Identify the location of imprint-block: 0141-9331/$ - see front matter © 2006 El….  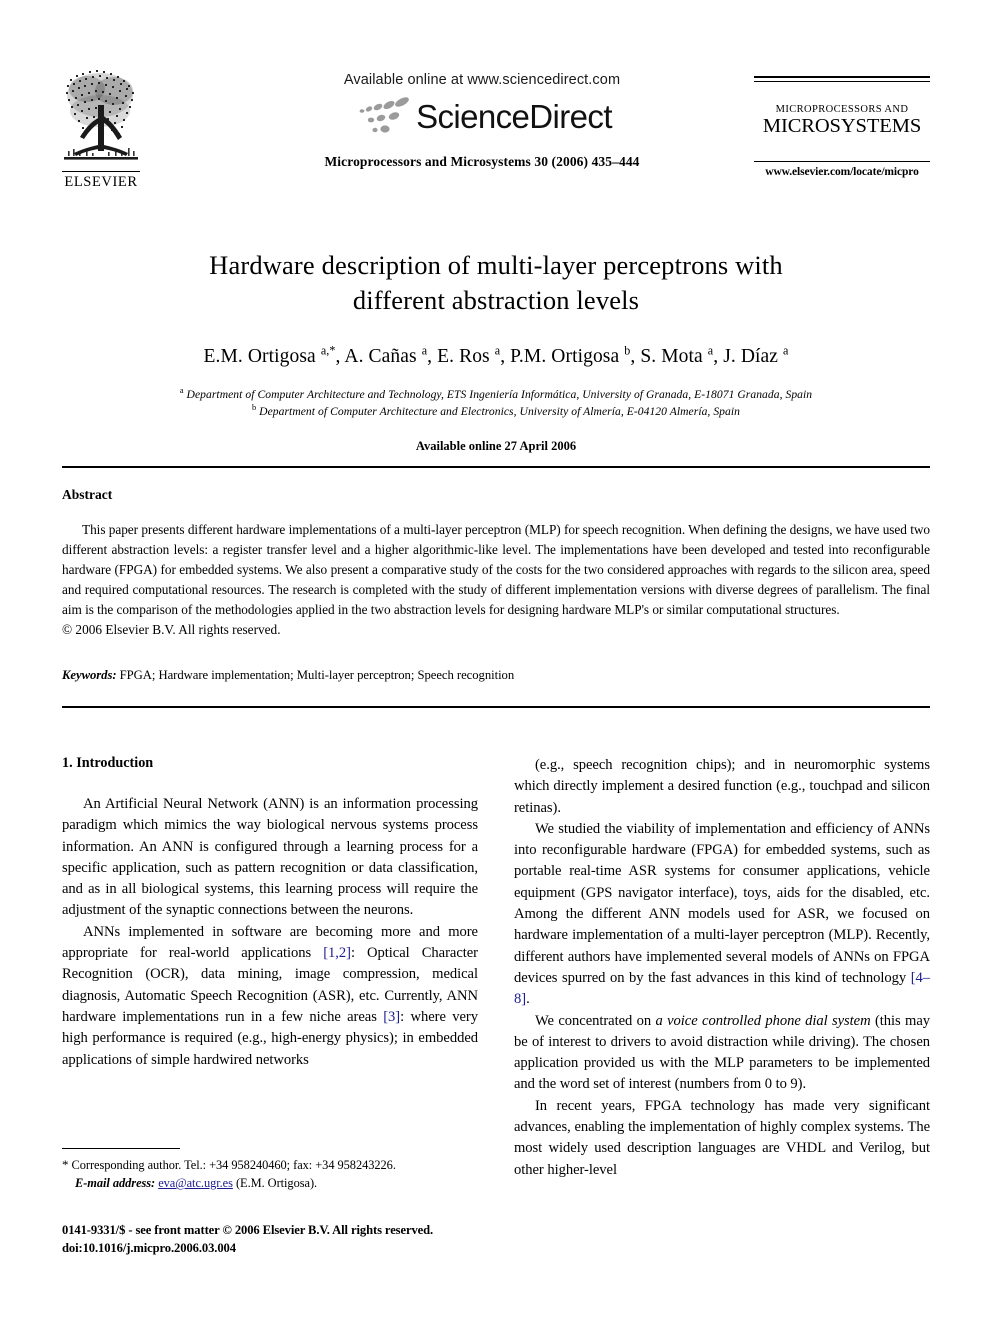
(277, 1239).